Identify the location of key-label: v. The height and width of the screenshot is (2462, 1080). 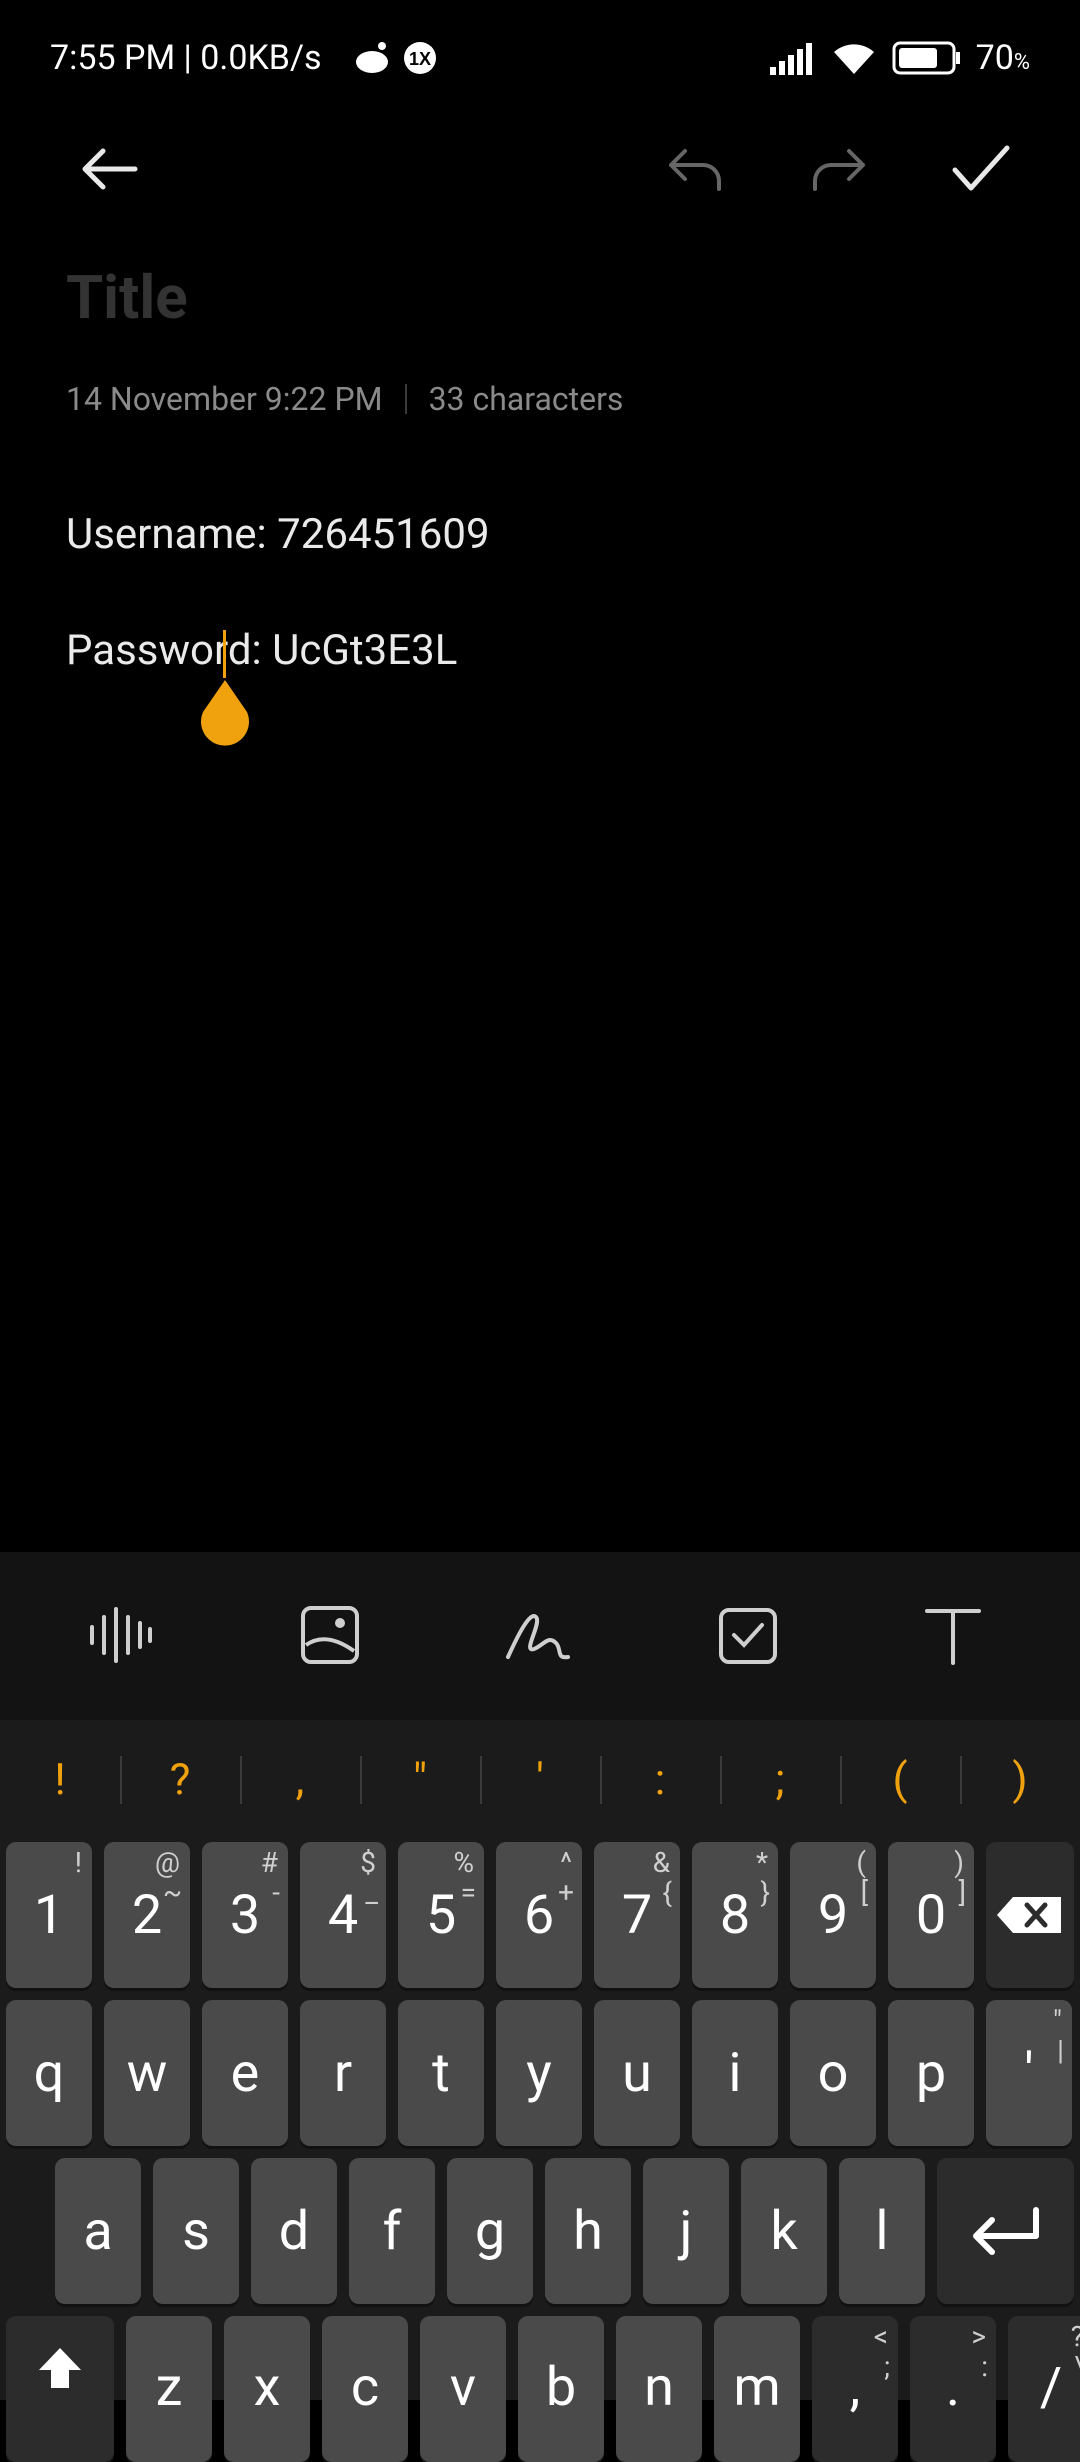
(463, 2387).